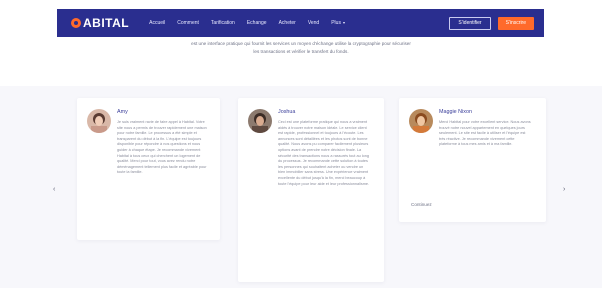 The image size is (602, 288). I want to click on prev-arrow-icon: ‹, so click(54, 189).